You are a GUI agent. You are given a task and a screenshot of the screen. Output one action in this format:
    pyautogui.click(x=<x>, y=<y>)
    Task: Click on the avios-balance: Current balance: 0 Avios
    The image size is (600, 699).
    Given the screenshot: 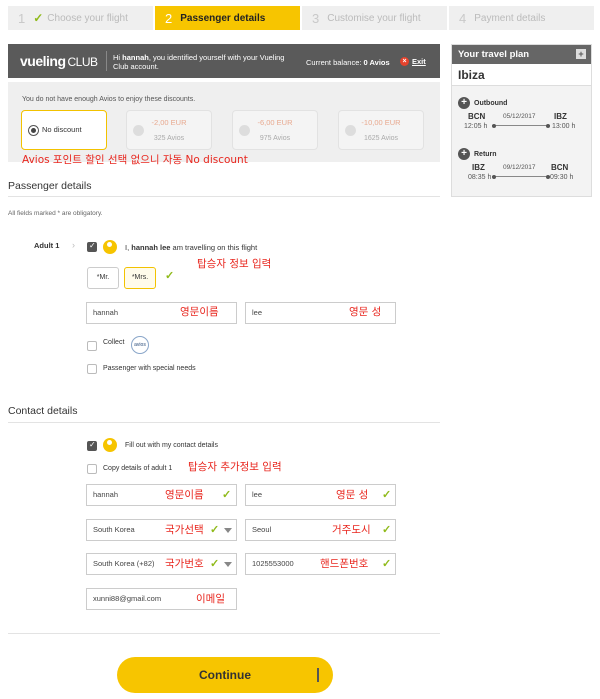 What is the action you would take?
    pyautogui.click(x=348, y=62)
    